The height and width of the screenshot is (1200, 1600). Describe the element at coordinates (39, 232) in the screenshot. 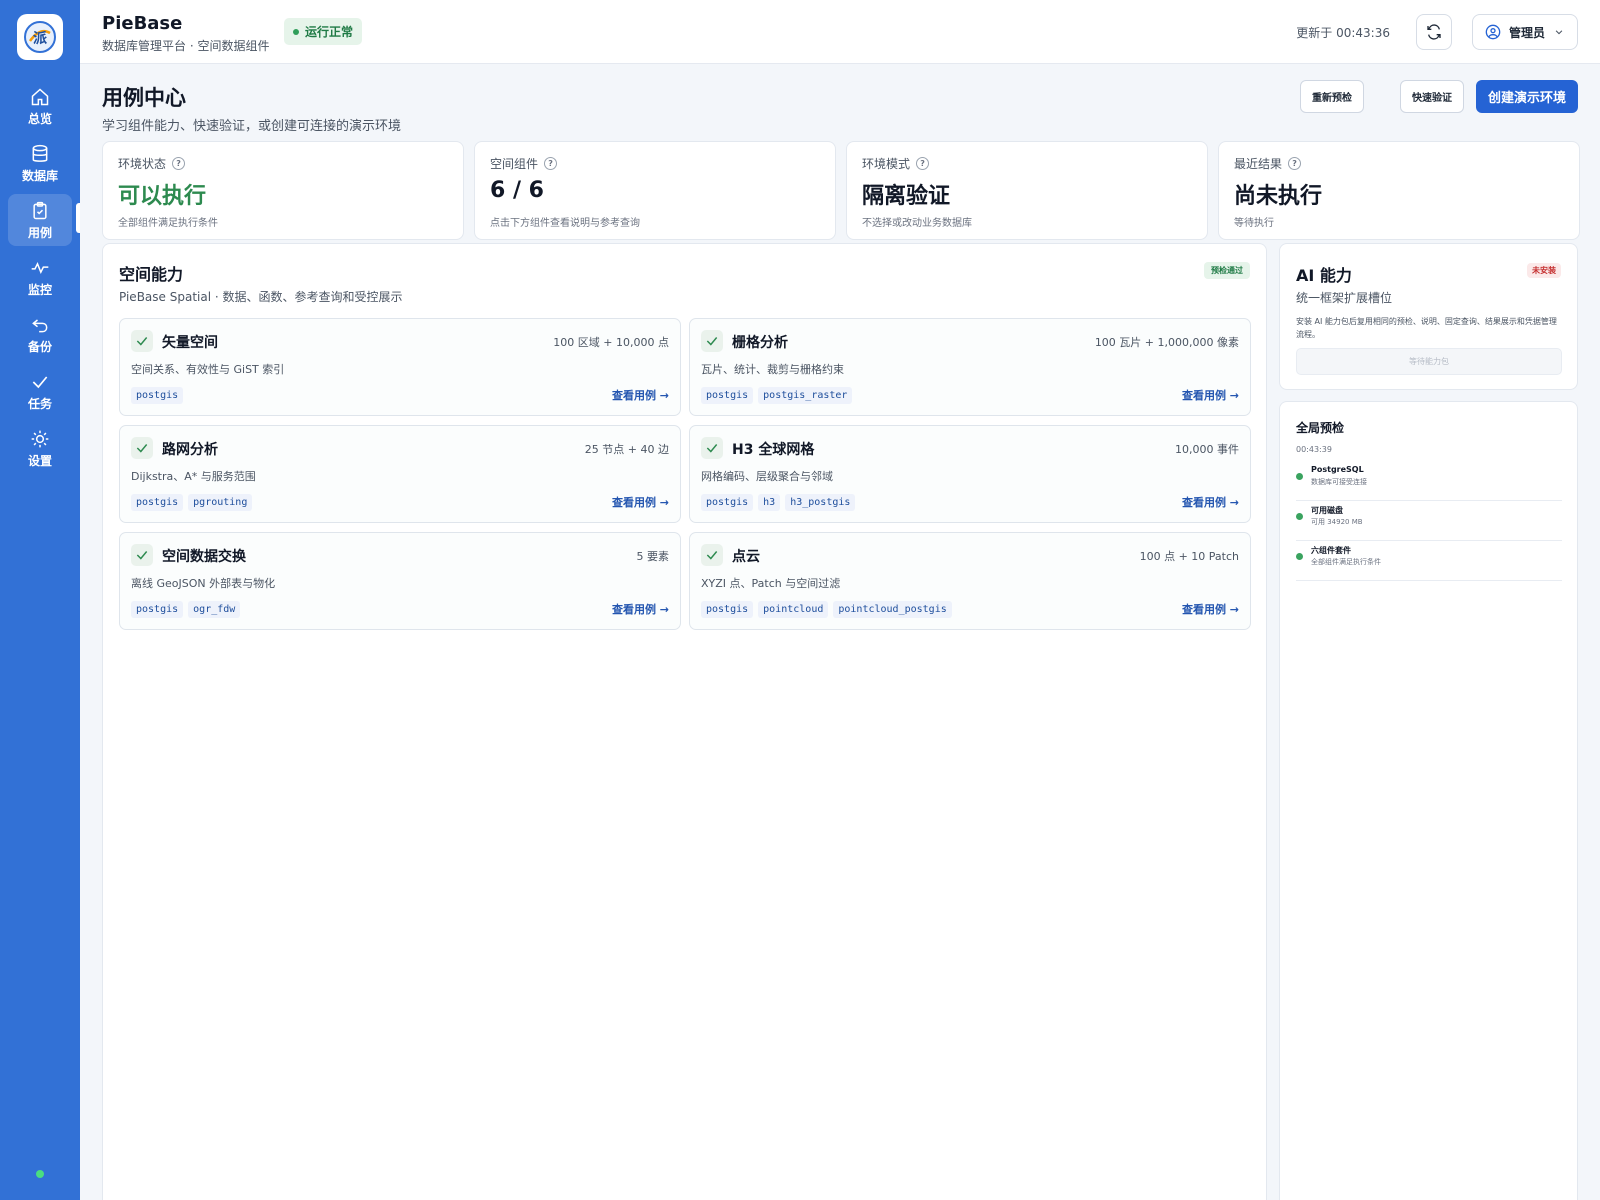

I see `sidebar-item-label: 用例` at that location.